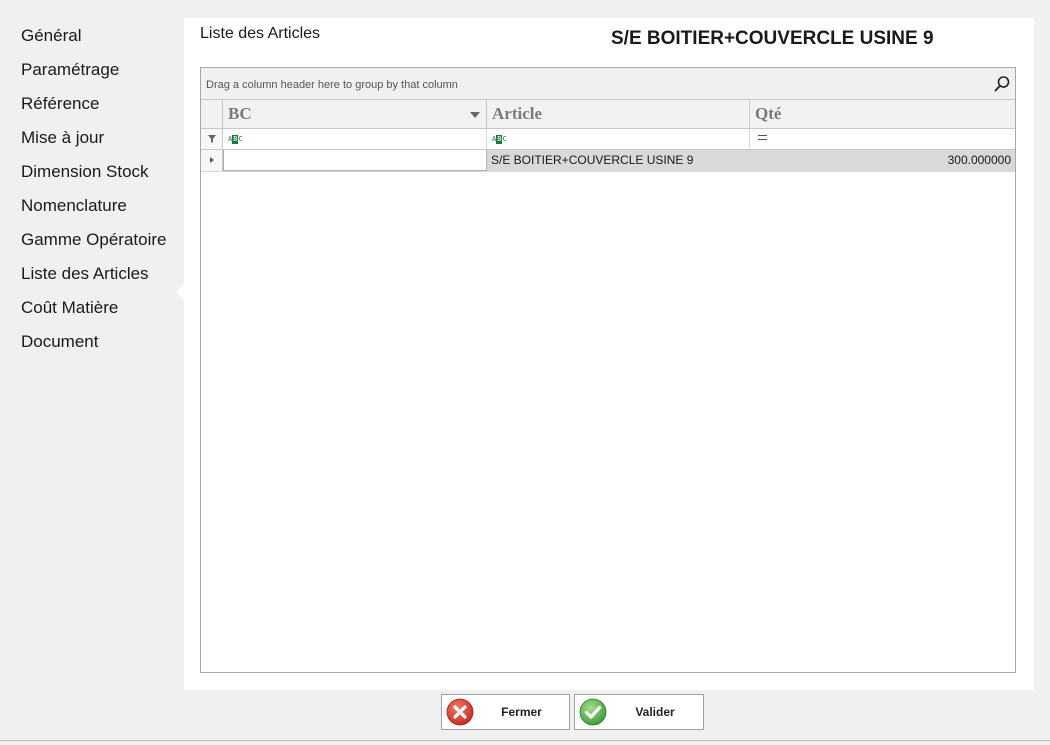  What do you see at coordinates (74, 206) in the screenshot?
I see `sidebar-item-nomenclature: Nomenclature` at bounding box center [74, 206].